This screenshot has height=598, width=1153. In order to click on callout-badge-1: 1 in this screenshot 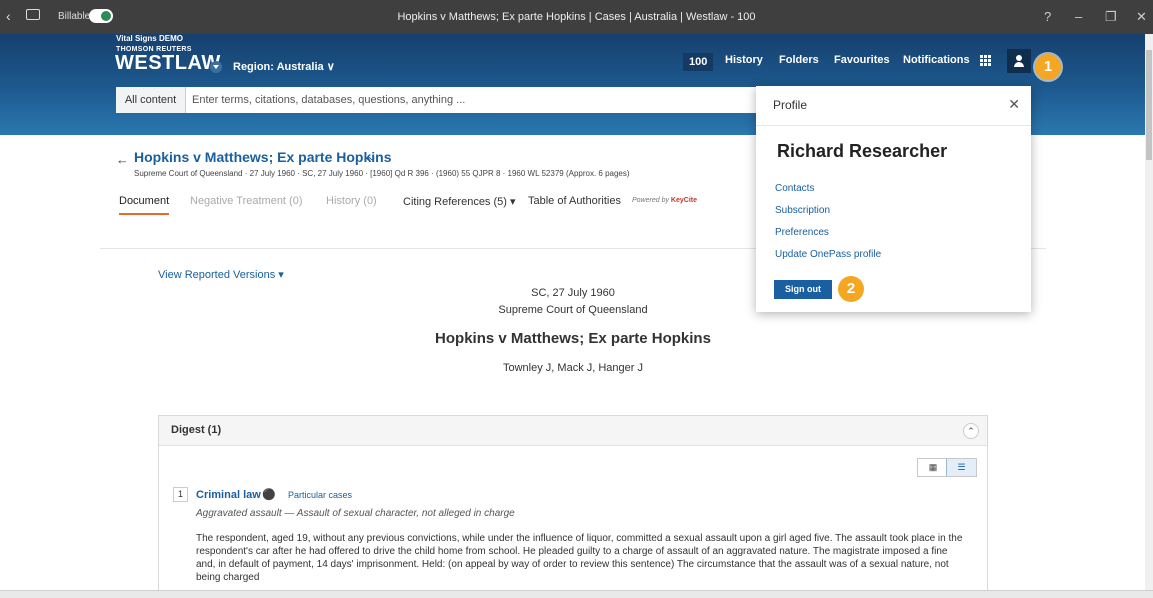, I will do `click(1048, 67)`.